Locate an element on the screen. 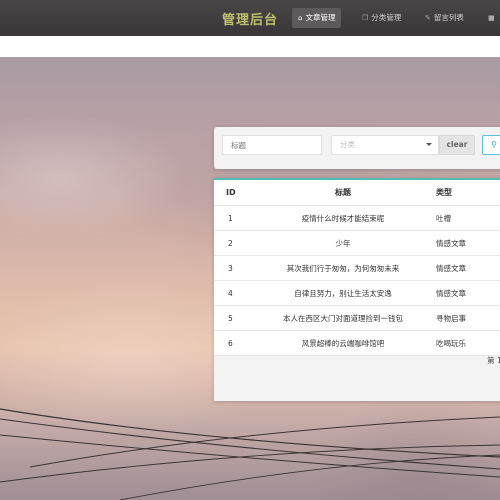  cell-id: 3 is located at coordinates (236, 268).